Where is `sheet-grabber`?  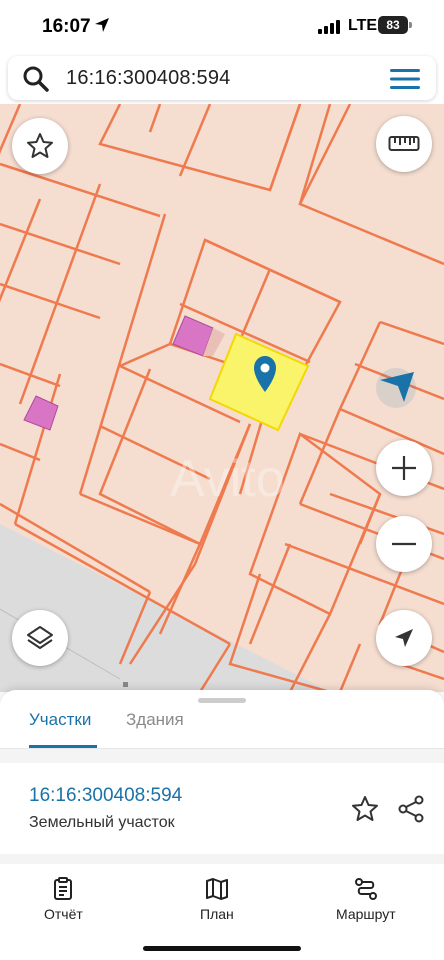
sheet-grabber is located at coordinates (222, 700).